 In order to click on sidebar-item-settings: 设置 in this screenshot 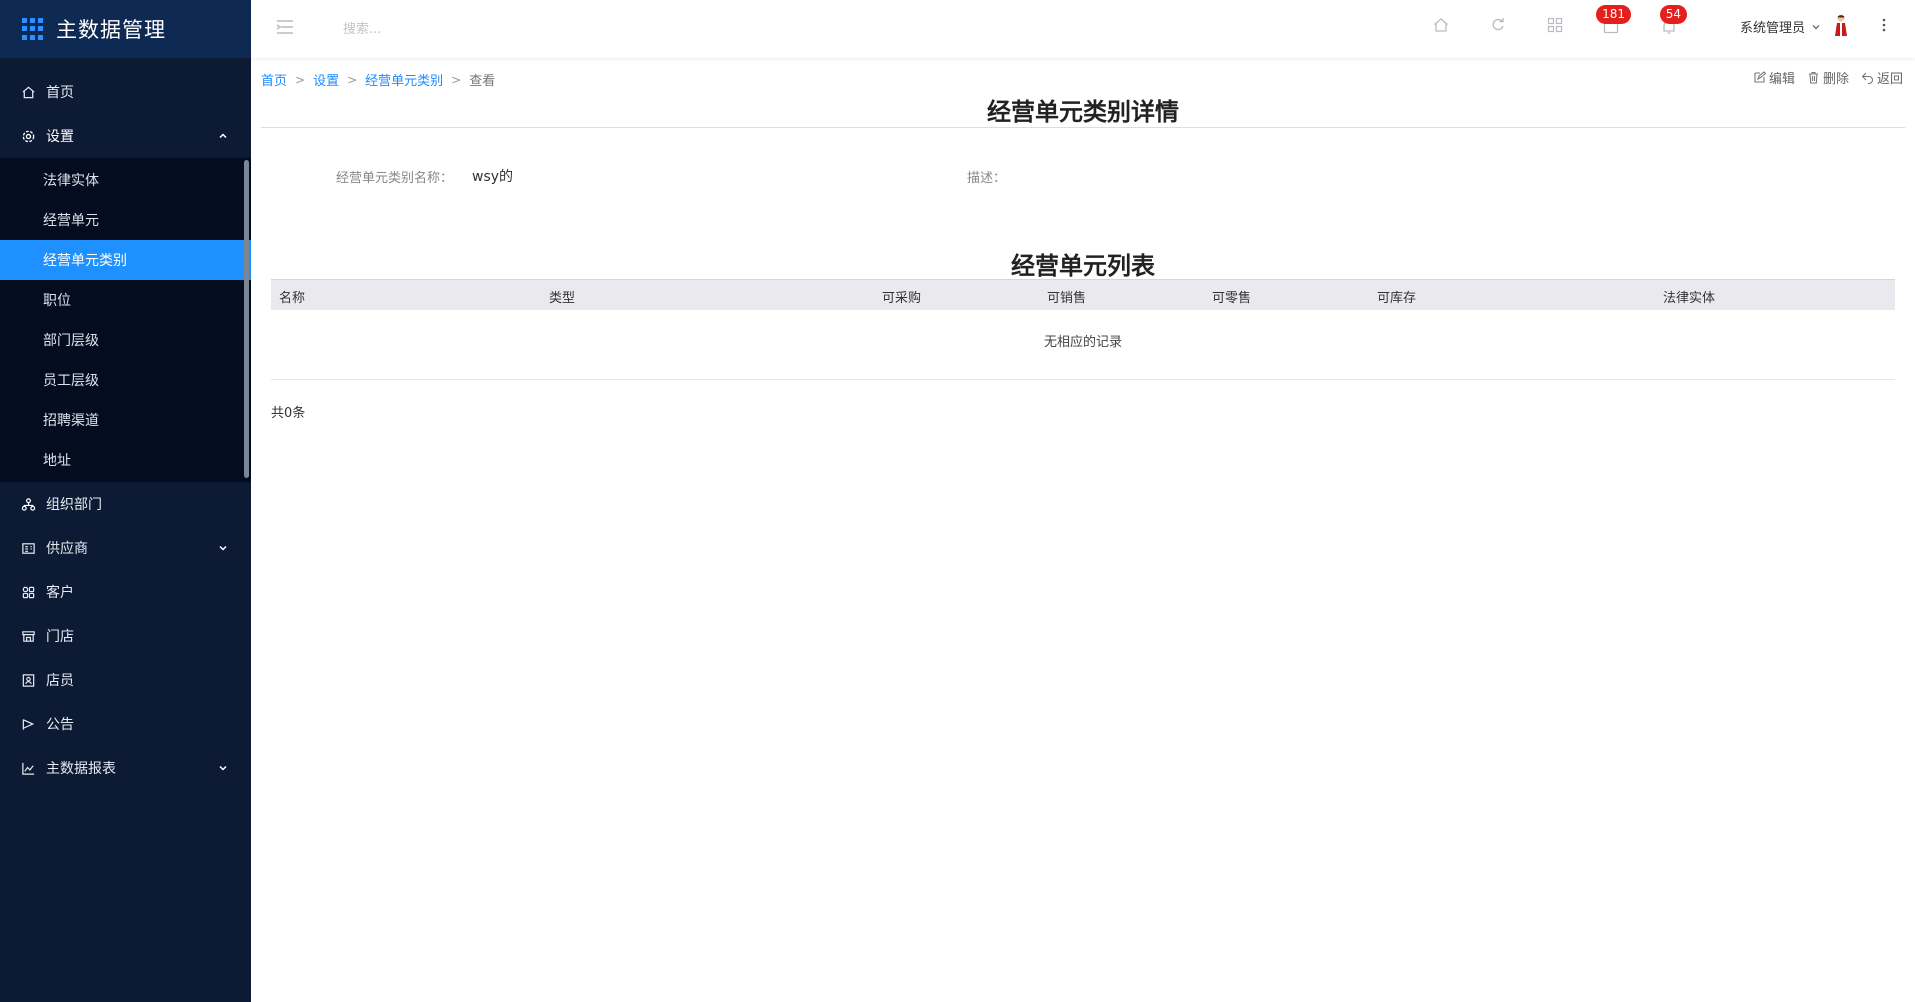, I will do `click(125, 136)`.